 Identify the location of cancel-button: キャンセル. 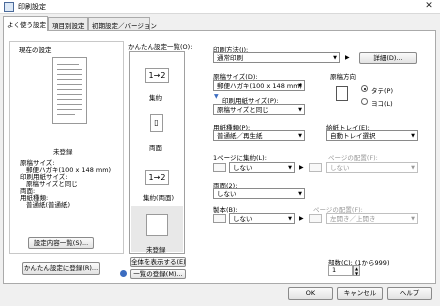
(360, 293).